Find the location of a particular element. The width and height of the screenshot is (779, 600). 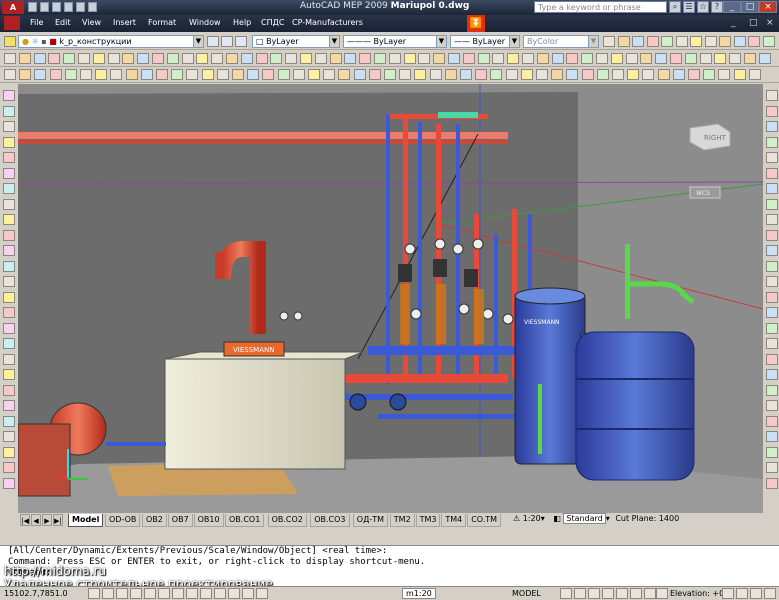

lineweight-dropdown: —— ByLayer ▼ is located at coordinates (485, 41).